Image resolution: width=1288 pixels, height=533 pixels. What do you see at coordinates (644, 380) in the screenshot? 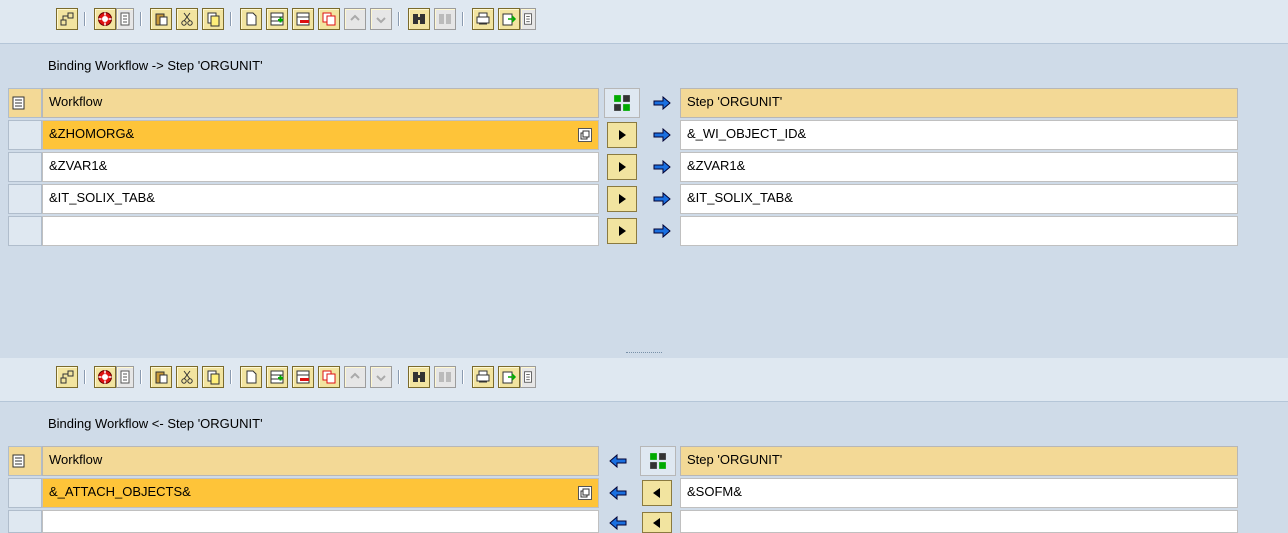
I see `bottom-toolbar` at bounding box center [644, 380].